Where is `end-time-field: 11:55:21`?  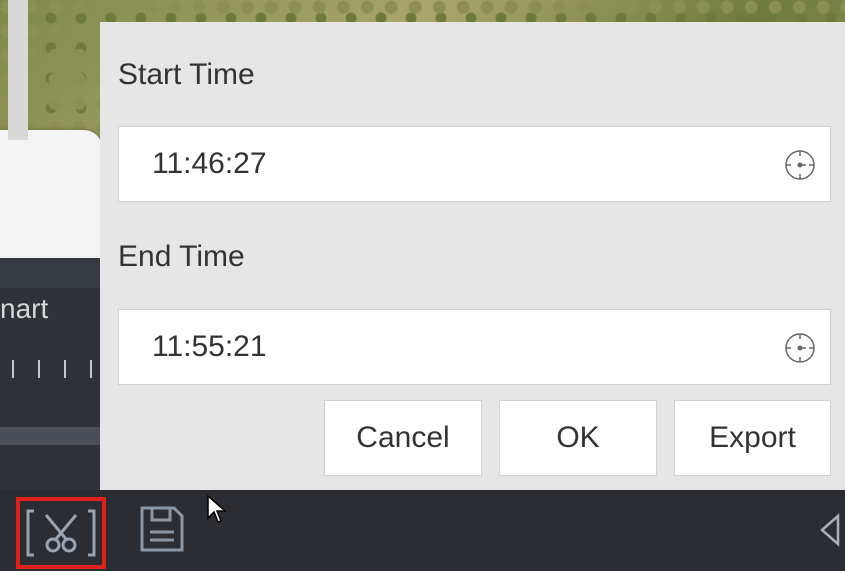 end-time-field: 11:55:21 is located at coordinates (474, 347).